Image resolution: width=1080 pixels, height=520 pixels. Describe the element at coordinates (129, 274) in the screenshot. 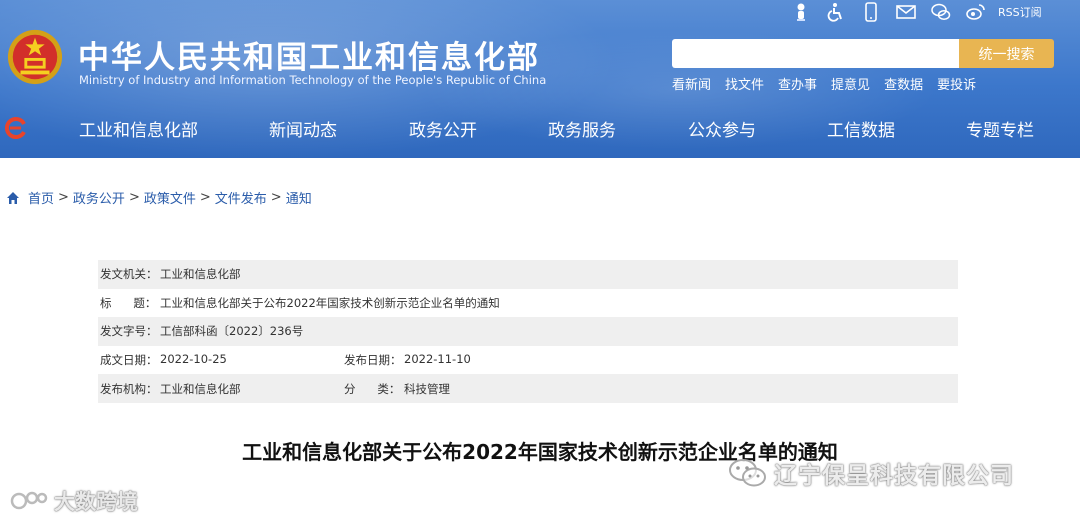

I see `issuer-label: 发文机关：` at that location.